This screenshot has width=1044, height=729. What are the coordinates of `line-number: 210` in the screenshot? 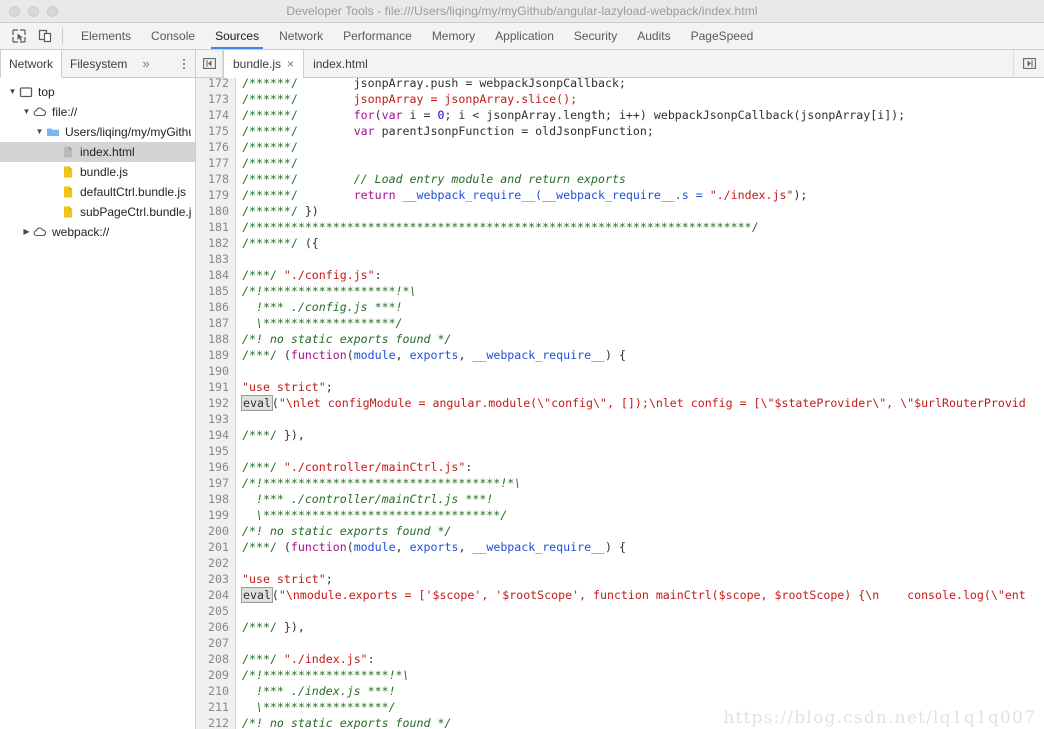 It's located at (216, 691).